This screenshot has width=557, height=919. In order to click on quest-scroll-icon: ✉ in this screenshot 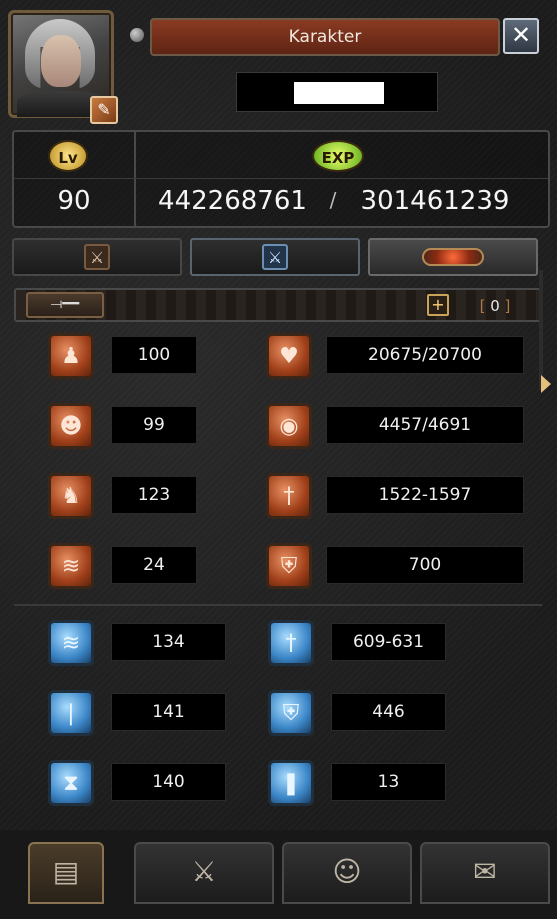, I will do `click(485, 873)`.